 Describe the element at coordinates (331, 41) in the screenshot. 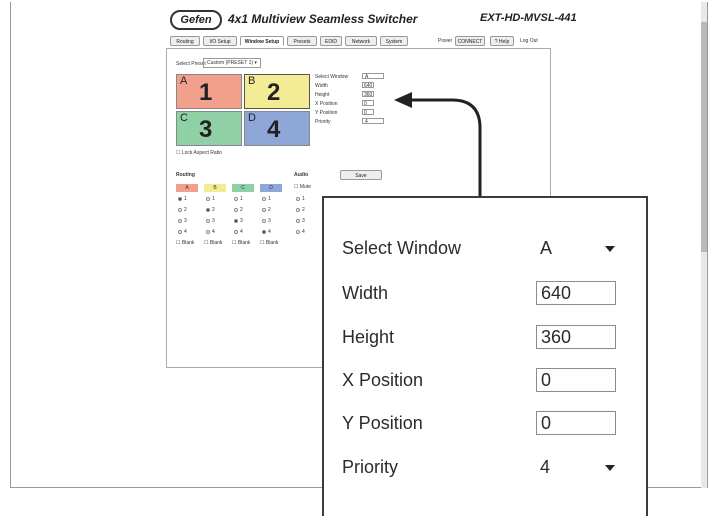

I see `tab-edid: EDID` at that location.